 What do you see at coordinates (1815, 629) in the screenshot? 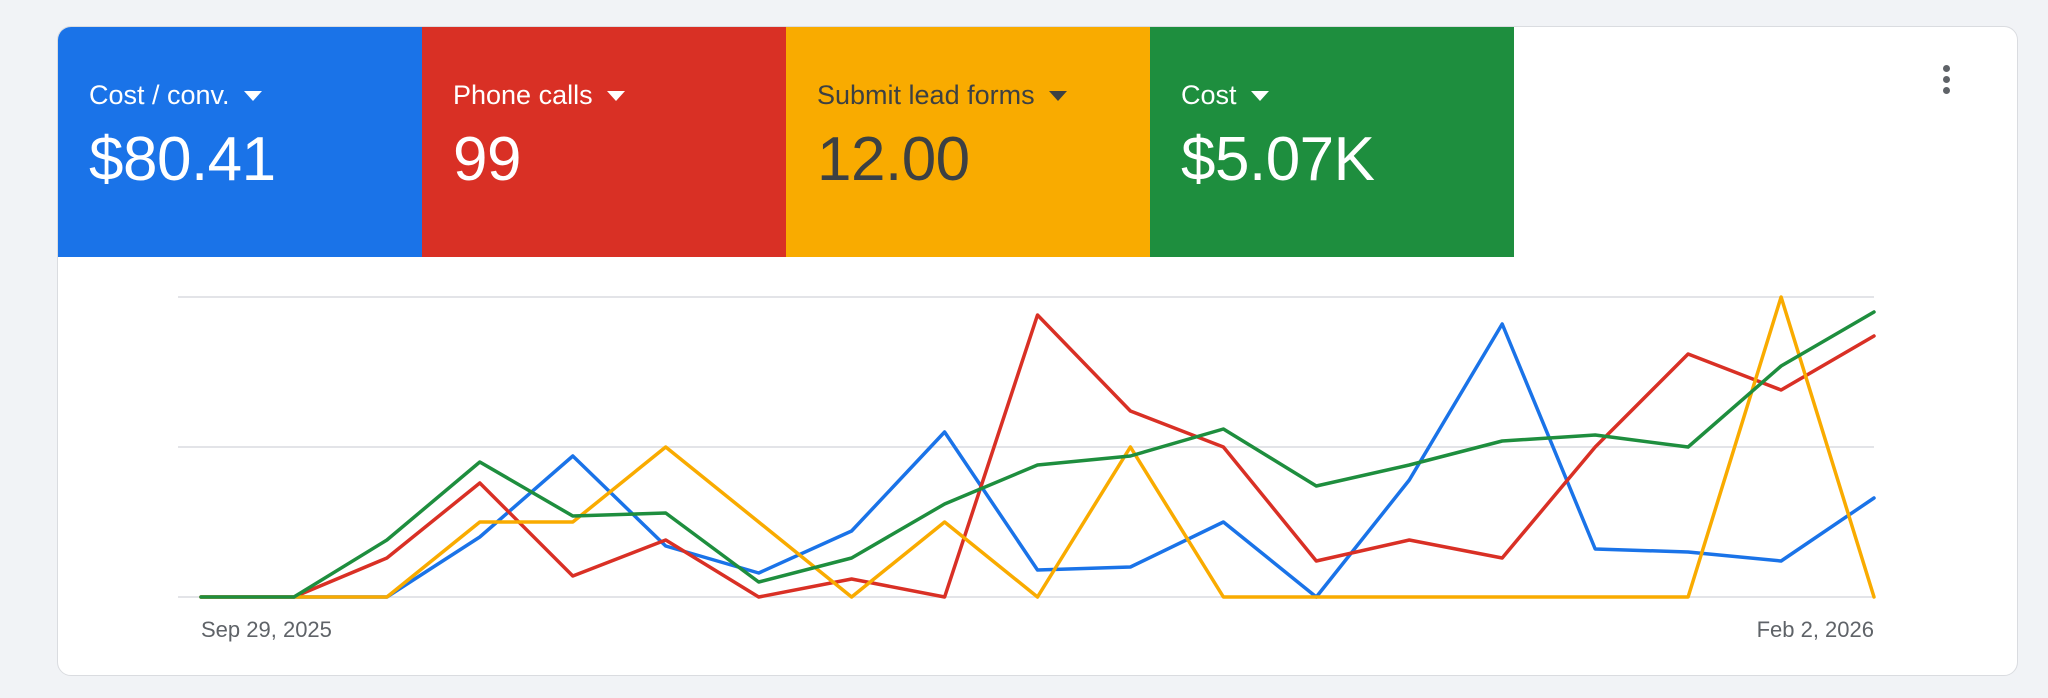
I see `x-tick-label-end: Feb 2, 2026` at bounding box center [1815, 629].